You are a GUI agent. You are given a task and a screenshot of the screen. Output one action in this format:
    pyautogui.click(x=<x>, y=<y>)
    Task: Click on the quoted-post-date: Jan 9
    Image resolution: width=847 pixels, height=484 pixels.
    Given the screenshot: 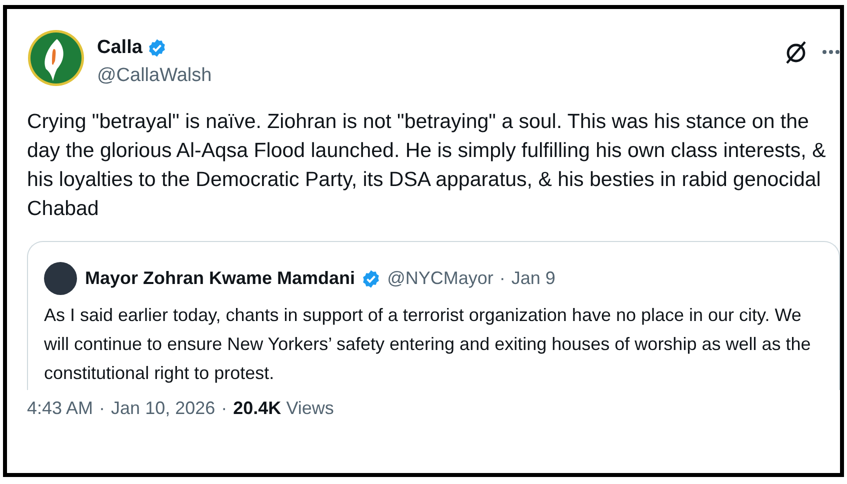 What is the action you would take?
    pyautogui.click(x=533, y=278)
    